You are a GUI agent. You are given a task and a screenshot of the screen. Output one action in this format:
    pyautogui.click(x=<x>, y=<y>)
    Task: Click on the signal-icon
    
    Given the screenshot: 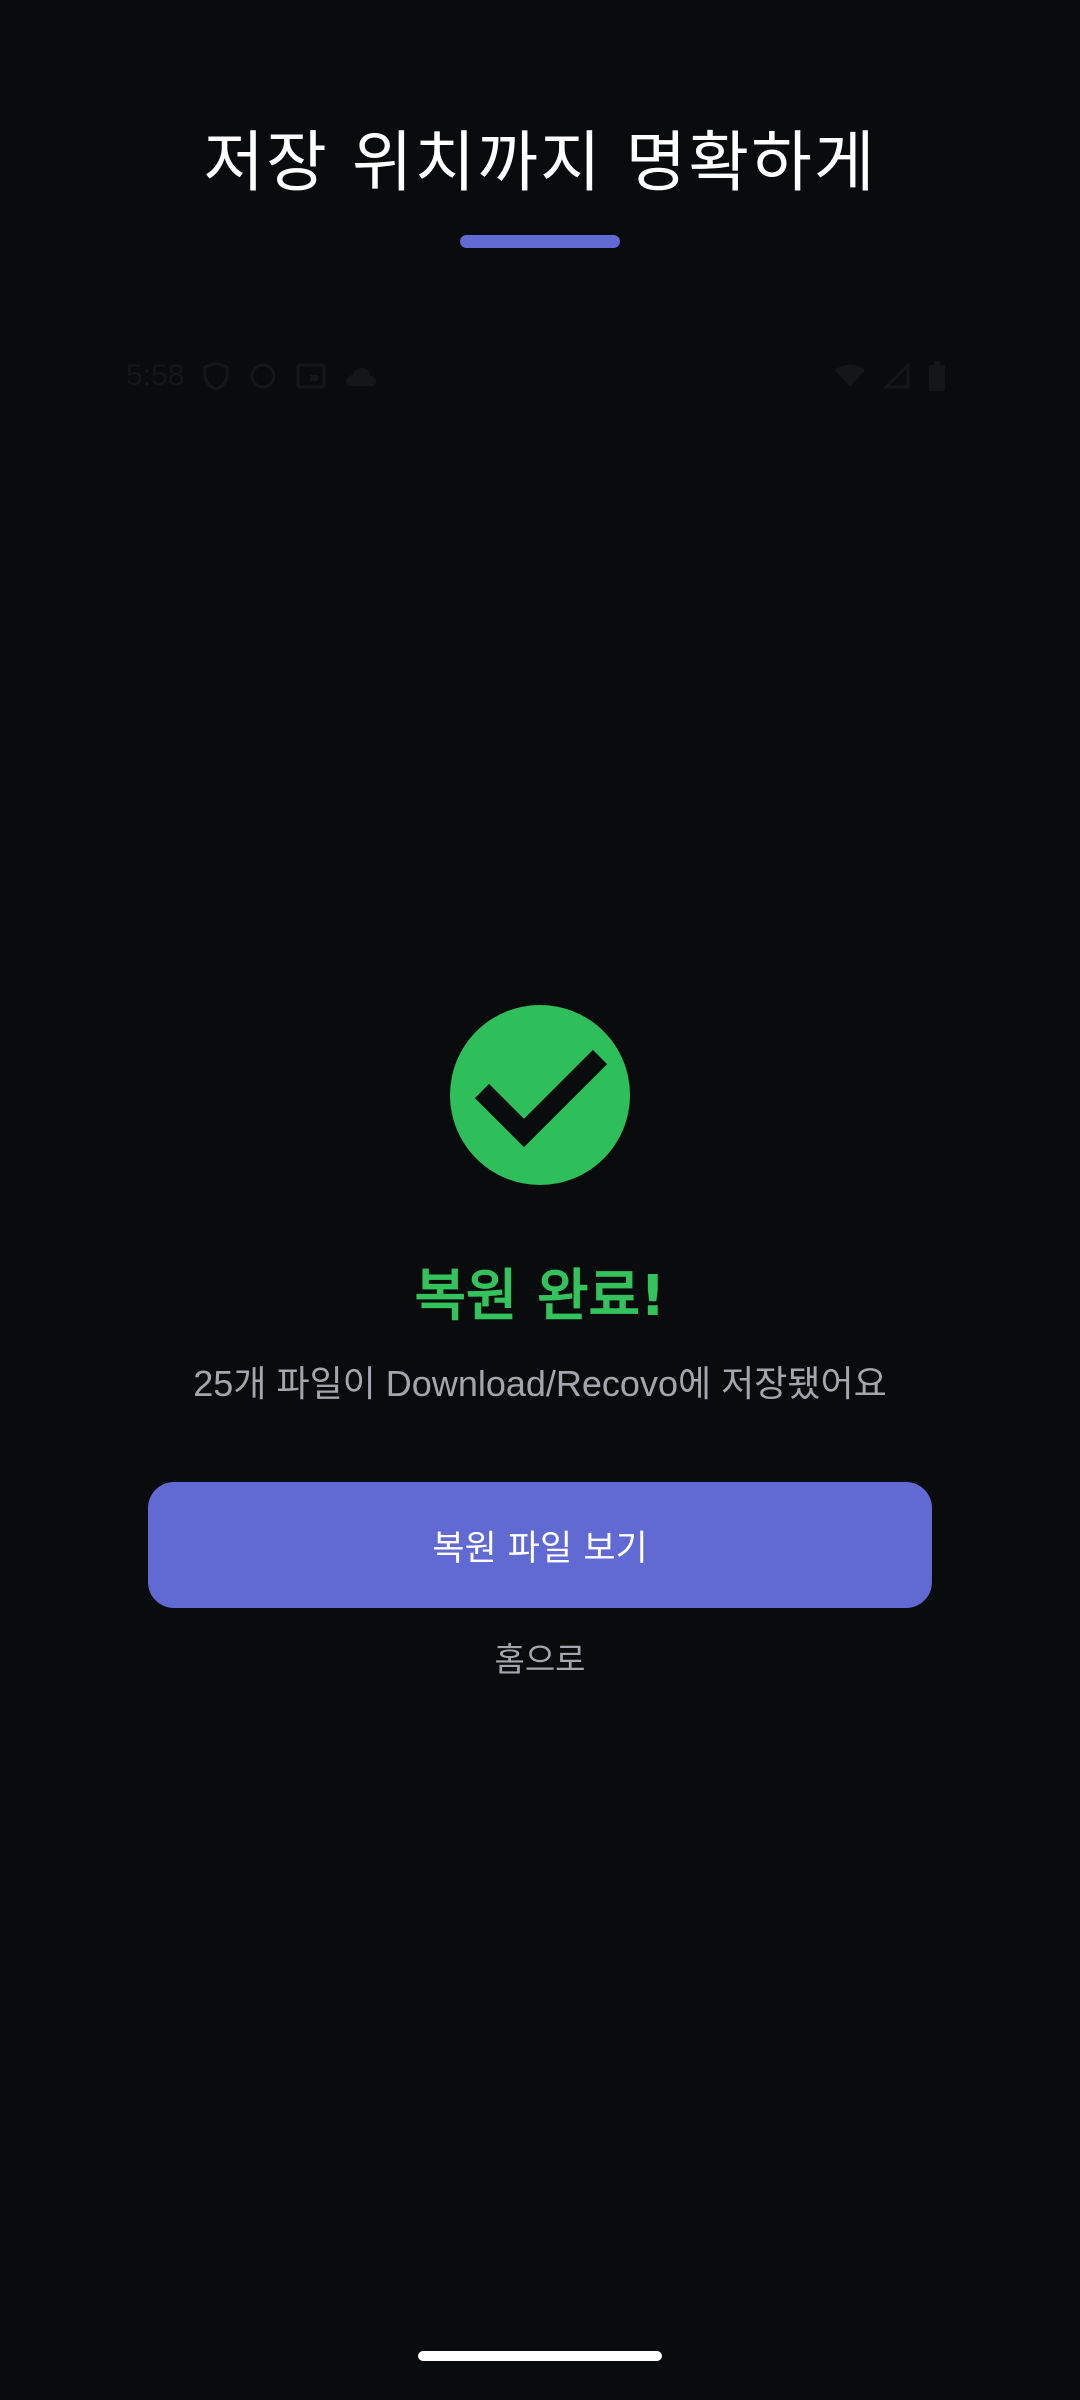 What is the action you would take?
    pyautogui.click(x=897, y=376)
    